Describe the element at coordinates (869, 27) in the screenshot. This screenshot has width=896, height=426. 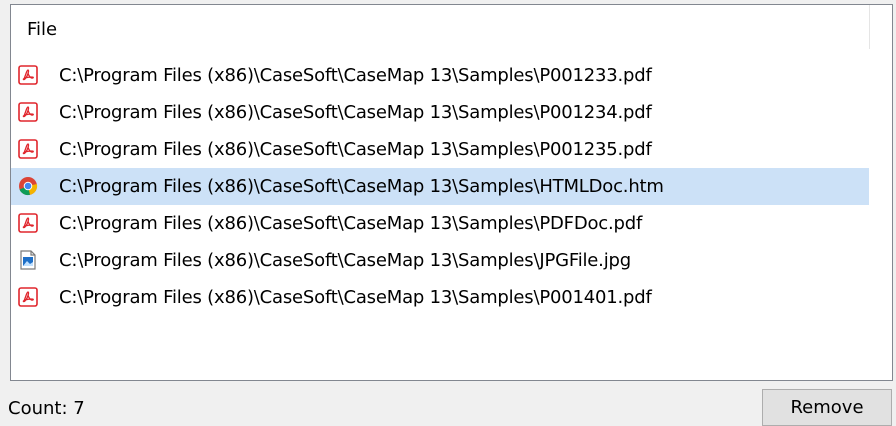
I see `column-divider` at that location.